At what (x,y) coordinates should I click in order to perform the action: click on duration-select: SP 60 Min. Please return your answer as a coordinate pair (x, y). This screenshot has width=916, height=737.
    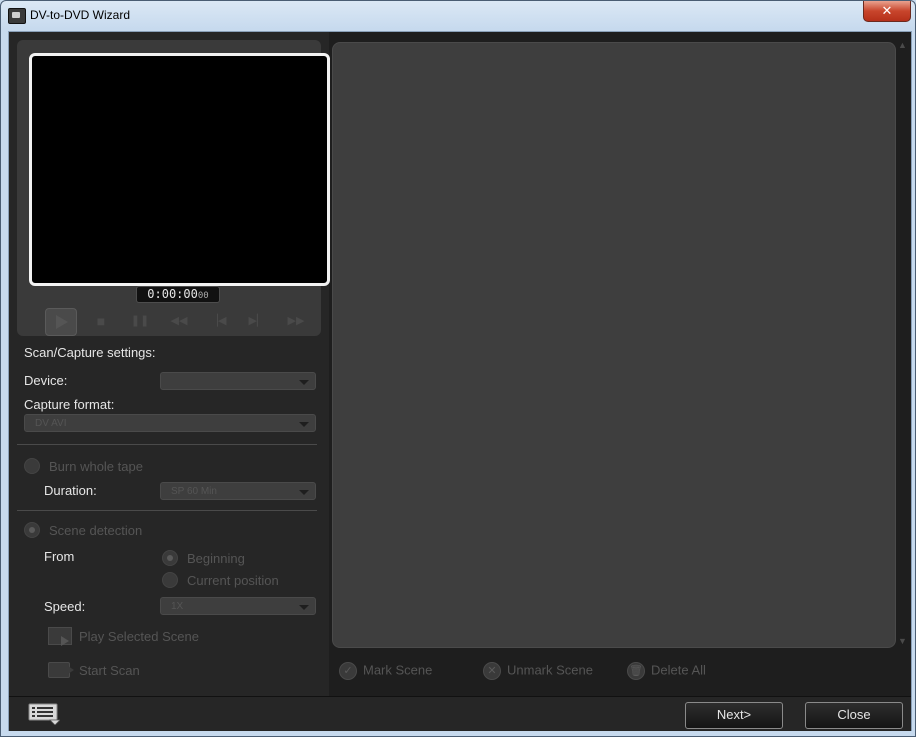
    Looking at the image, I should click on (238, 491).